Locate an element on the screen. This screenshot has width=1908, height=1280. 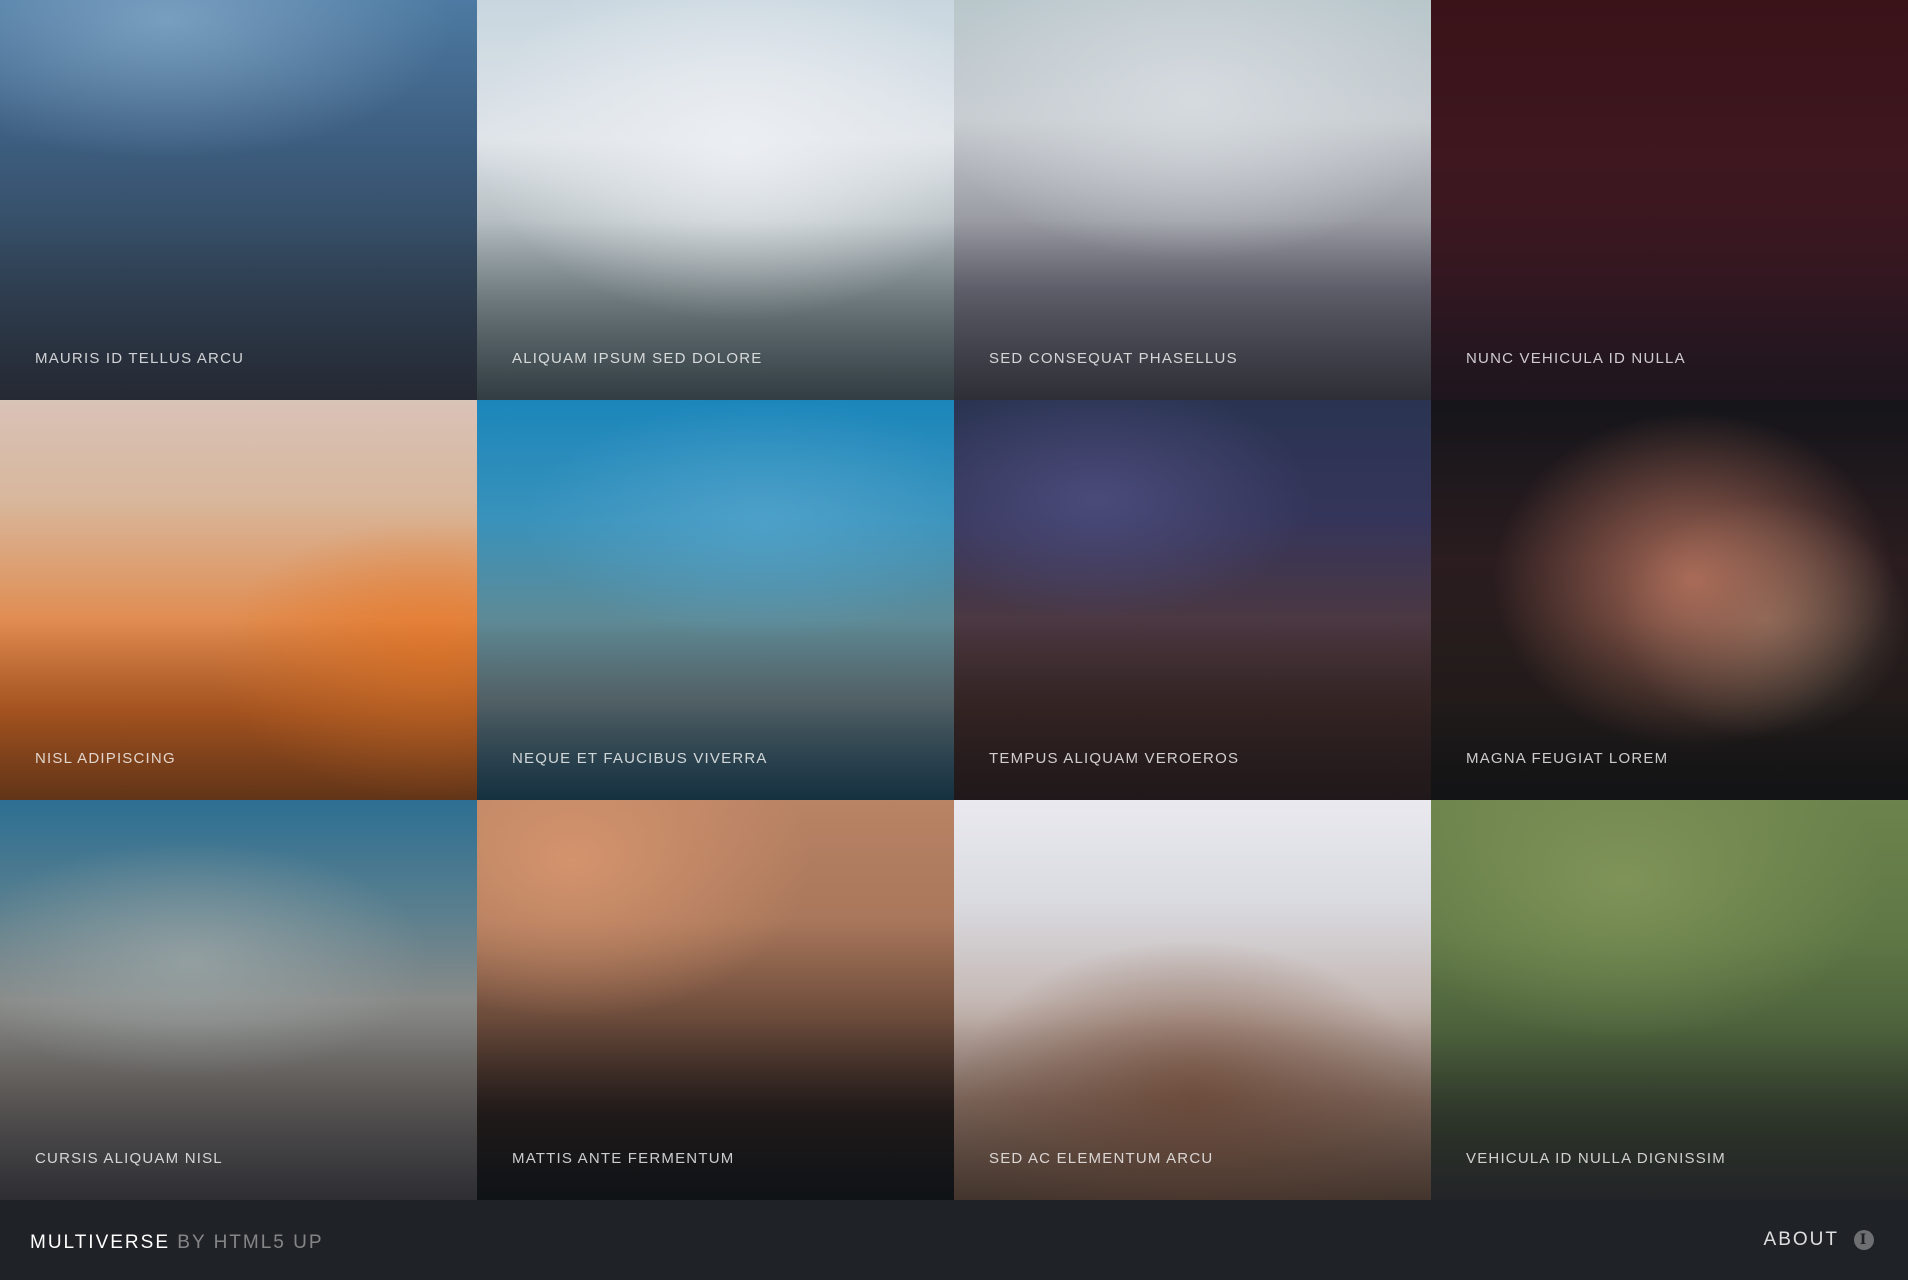
gallery-tile: NUNC VEHICULA ID NULLA is located at coordinates (1669, 200).